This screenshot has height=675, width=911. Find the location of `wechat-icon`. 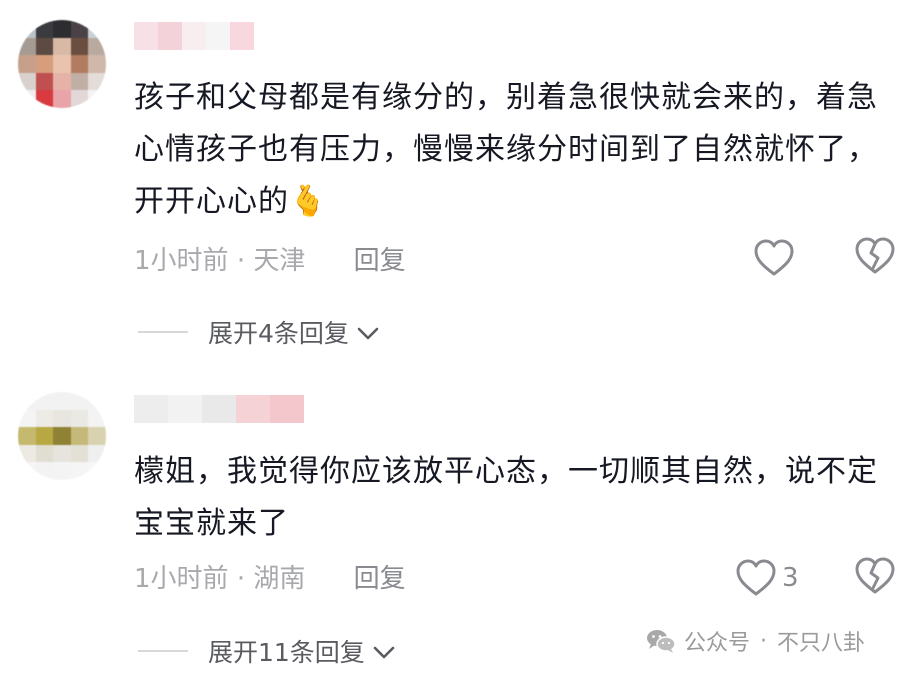

wechat-icon is located at coordinates (661, 641).